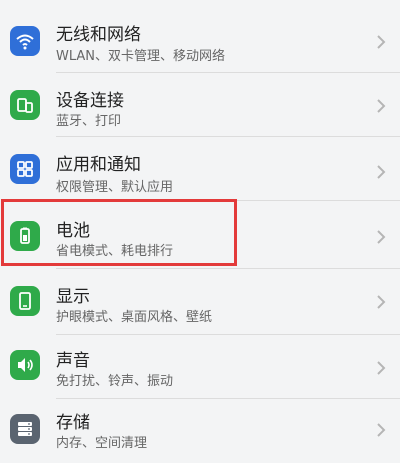 The width and height of the screenshot is (400, 463). I want to click on settings-item-storage: 存储 内存、空间清理, so click(200, 430).